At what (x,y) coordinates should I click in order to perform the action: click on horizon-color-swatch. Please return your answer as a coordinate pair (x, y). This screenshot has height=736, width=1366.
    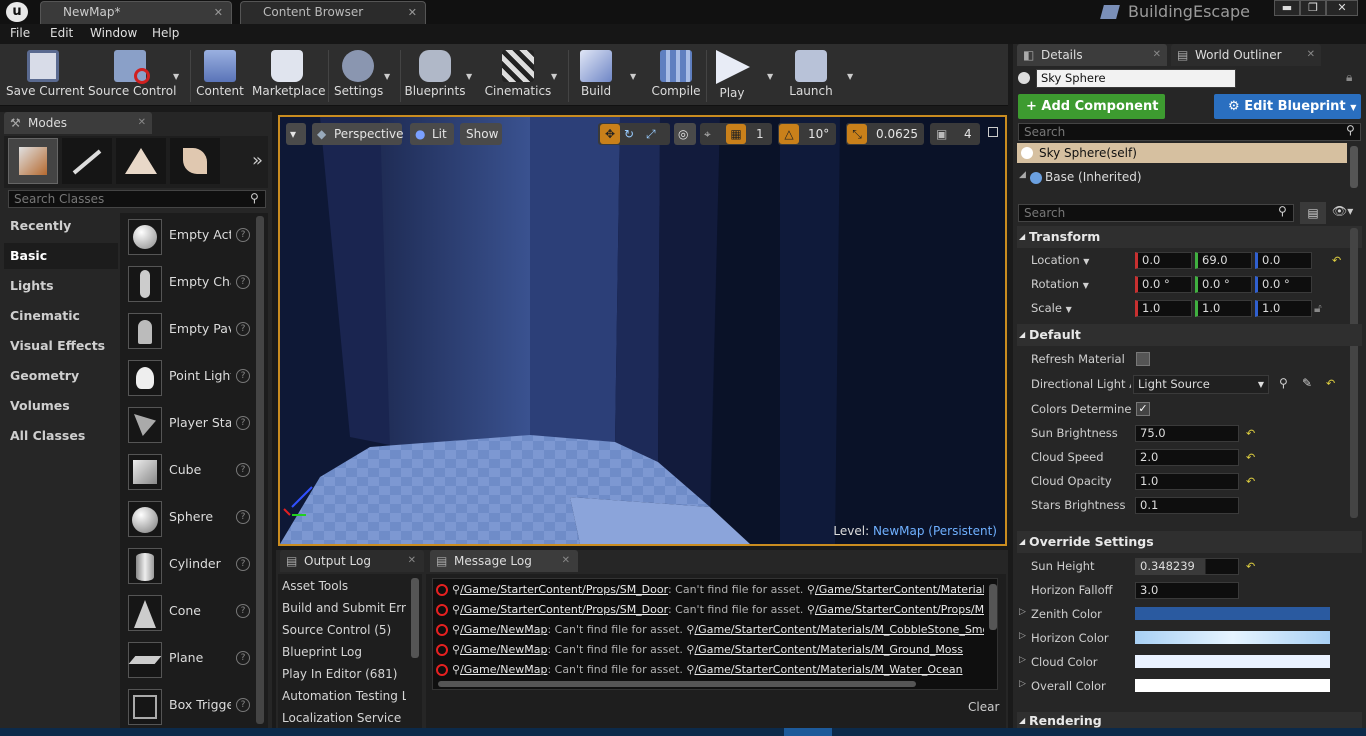
    Looking at the image, I should click on (1232, 637).